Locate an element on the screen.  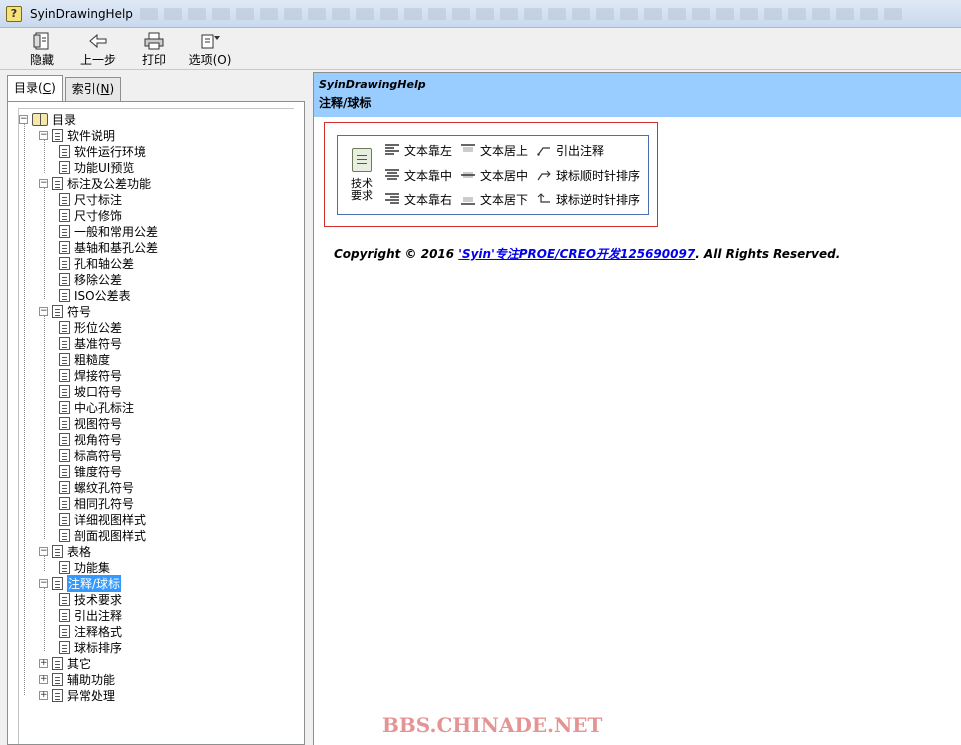
tree-item: 焊接符号 is located at coordinates (90, 375).